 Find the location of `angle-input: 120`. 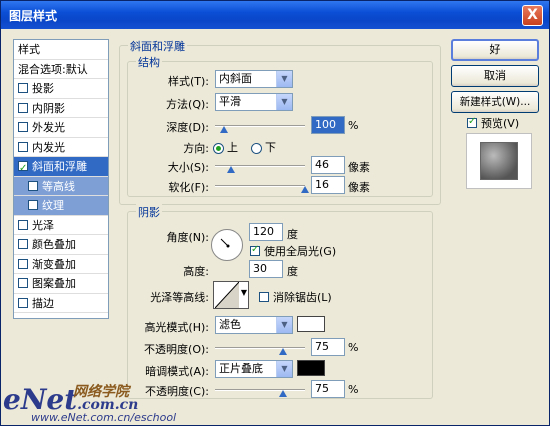

angle-input: 120 is located at coordinates (266, 232).